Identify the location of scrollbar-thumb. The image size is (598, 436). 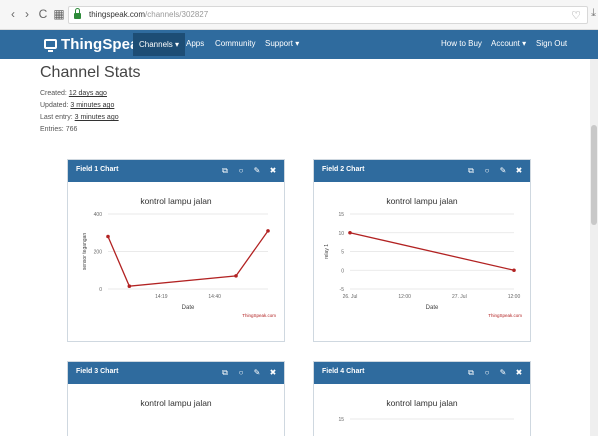
(594, 175).